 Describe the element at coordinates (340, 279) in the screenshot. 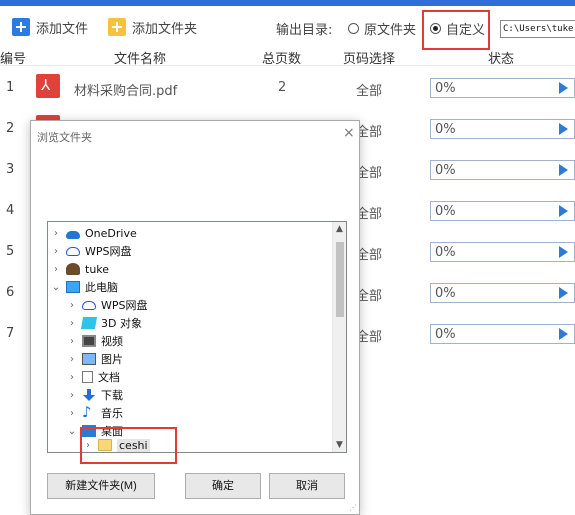

I see `scrollbar-thumb` at that location.